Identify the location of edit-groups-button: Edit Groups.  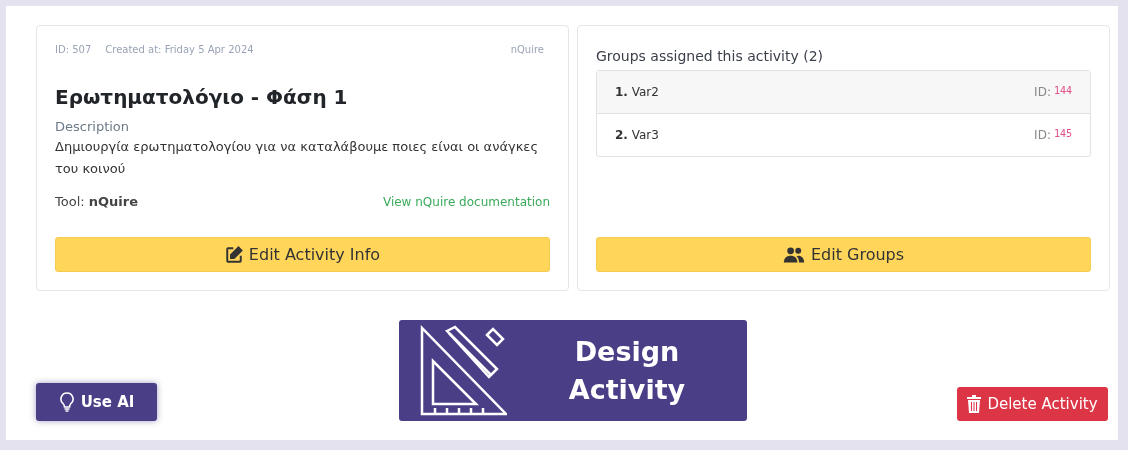
(843, 254).